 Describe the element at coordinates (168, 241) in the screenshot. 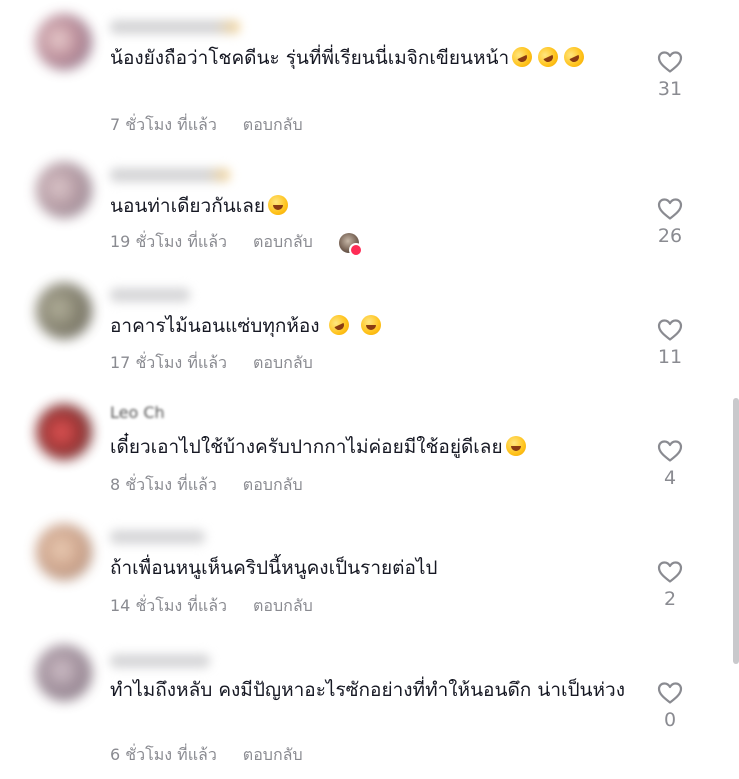

I see `comment-time: 19 ชั่วโมง ที่แล้ว` at that location.